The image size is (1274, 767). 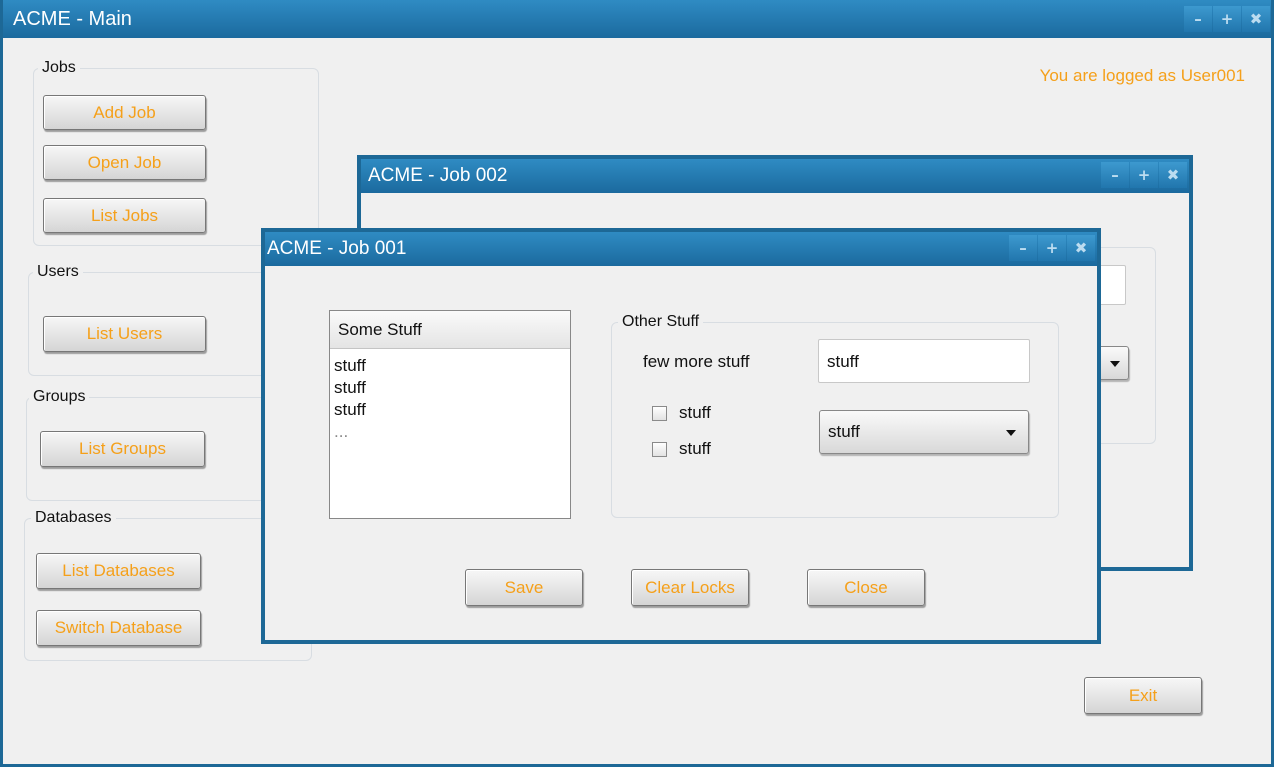 What do you see at coordinates (73, 518) in the screenshot?
I see `databases-group-title: Databases` at bounding box center [73, 518].